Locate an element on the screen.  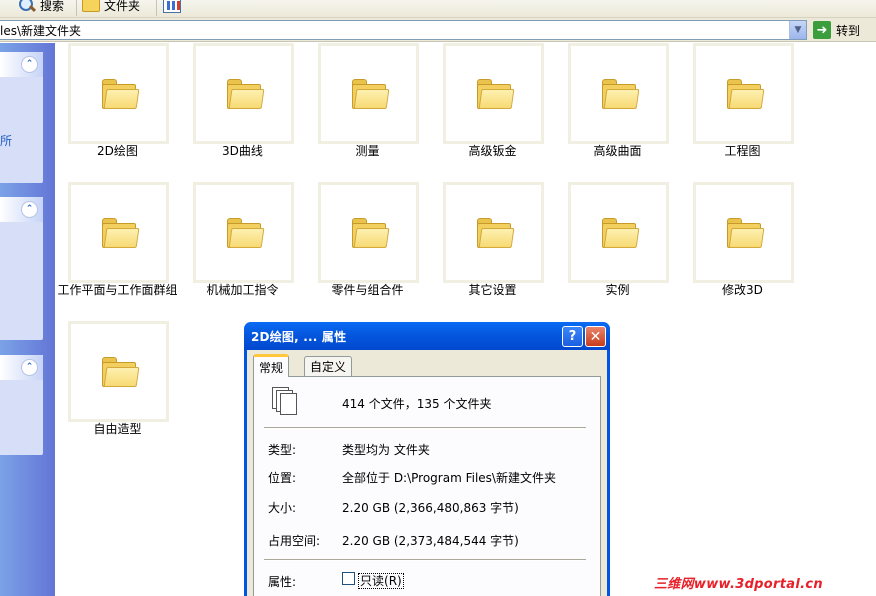
readonly-text: 只读 is located at coordinates (372, 581).